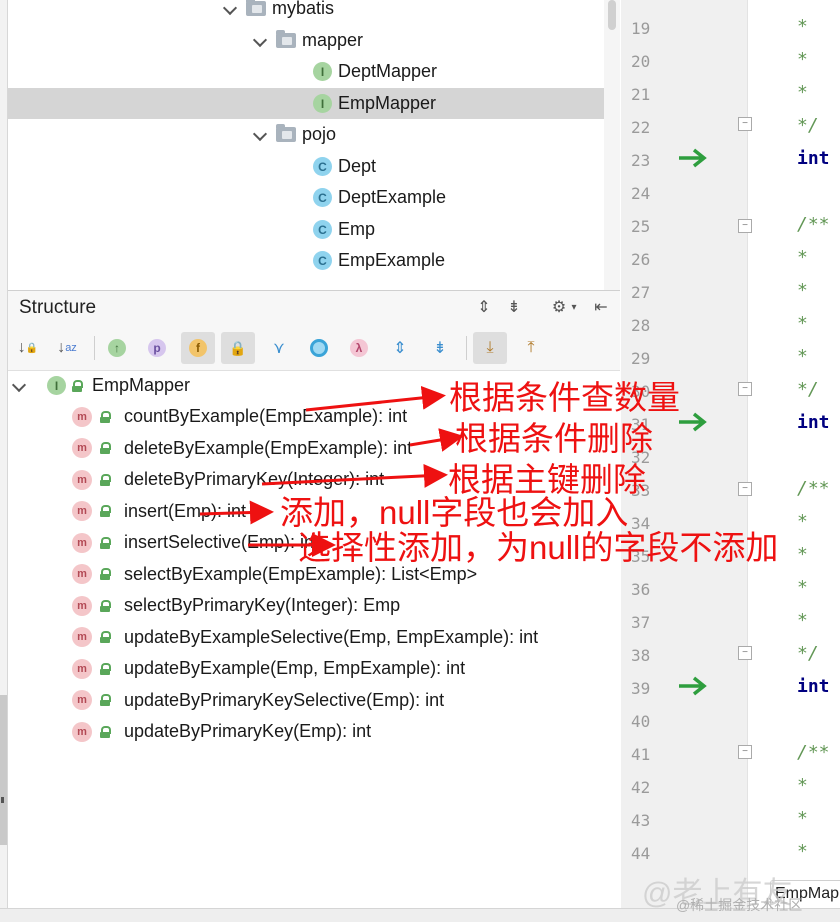  What do you see at coordinates (268, 447) in the screenshot?
I see `method-signature: deleteByExample(EmpExample): int` at bounding box center [268, 447].